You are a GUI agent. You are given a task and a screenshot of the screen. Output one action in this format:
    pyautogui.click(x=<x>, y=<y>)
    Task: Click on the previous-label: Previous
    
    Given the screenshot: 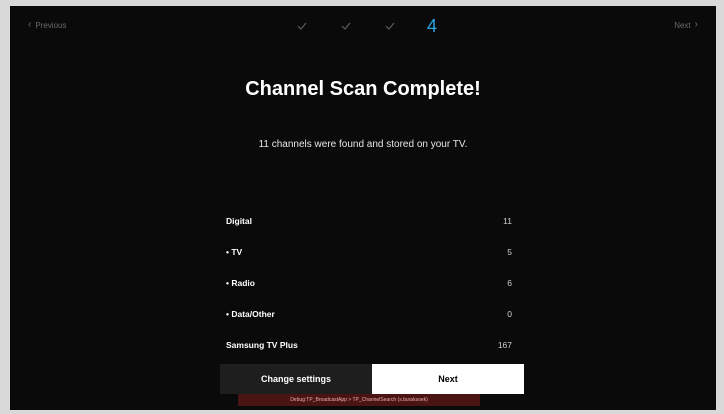 What is the action you would take?
    pyautogui.click(x=51, y=25)
    